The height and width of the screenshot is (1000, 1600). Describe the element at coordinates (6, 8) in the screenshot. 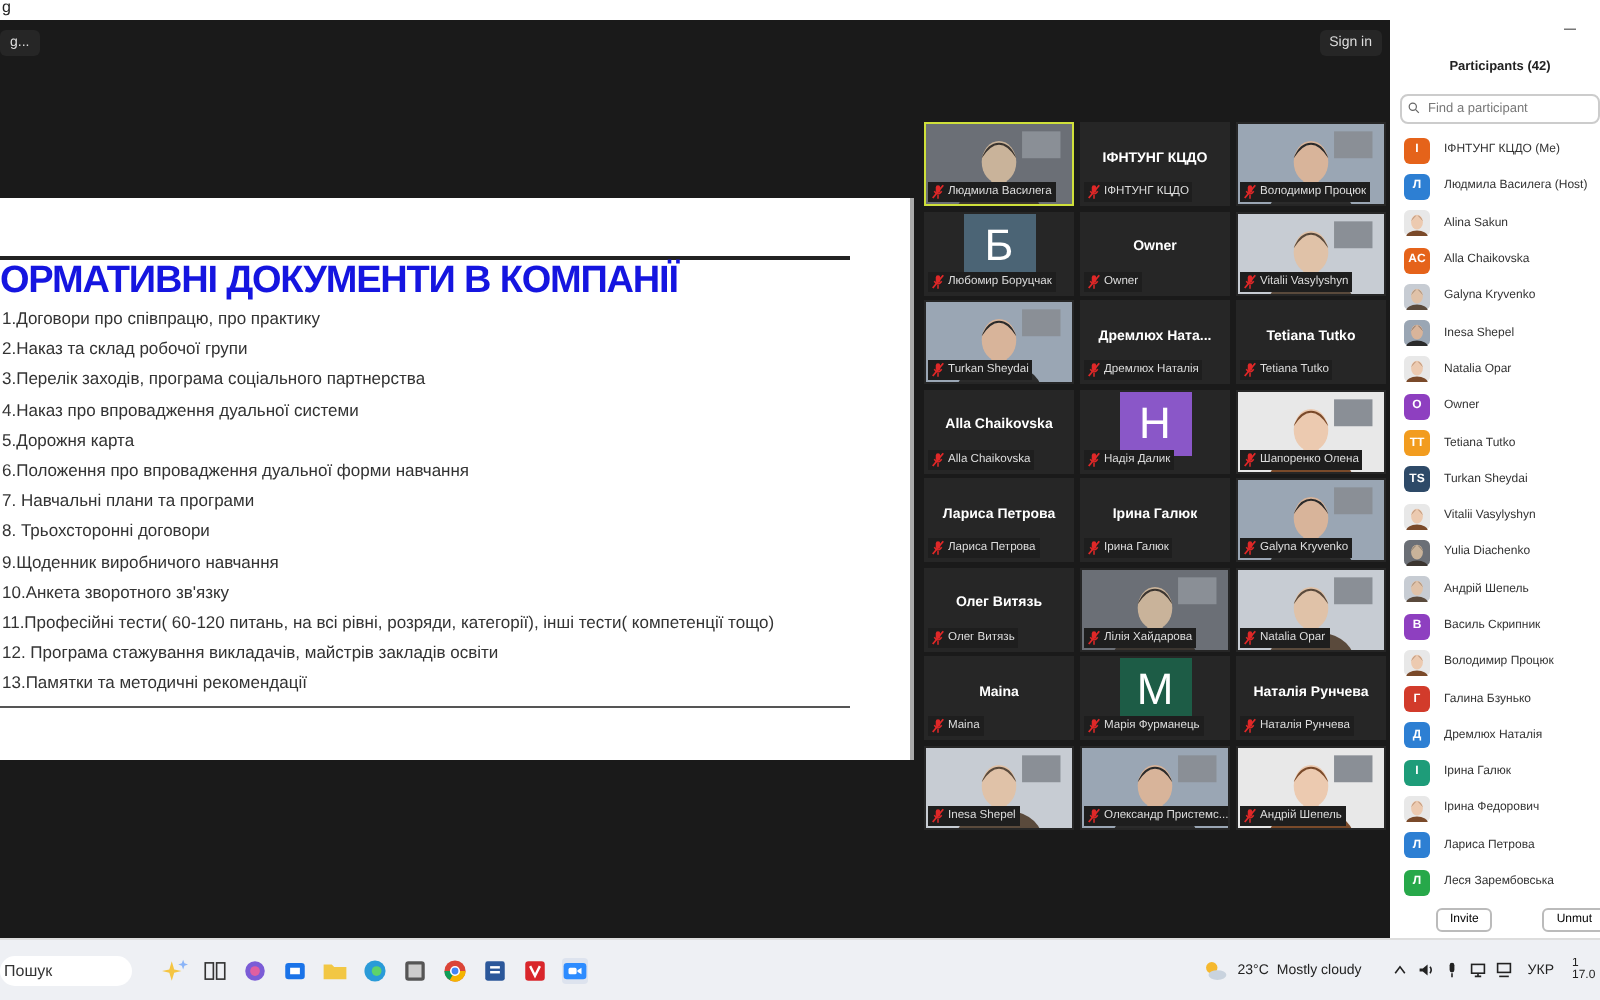

I see `page-title: g` at that location.